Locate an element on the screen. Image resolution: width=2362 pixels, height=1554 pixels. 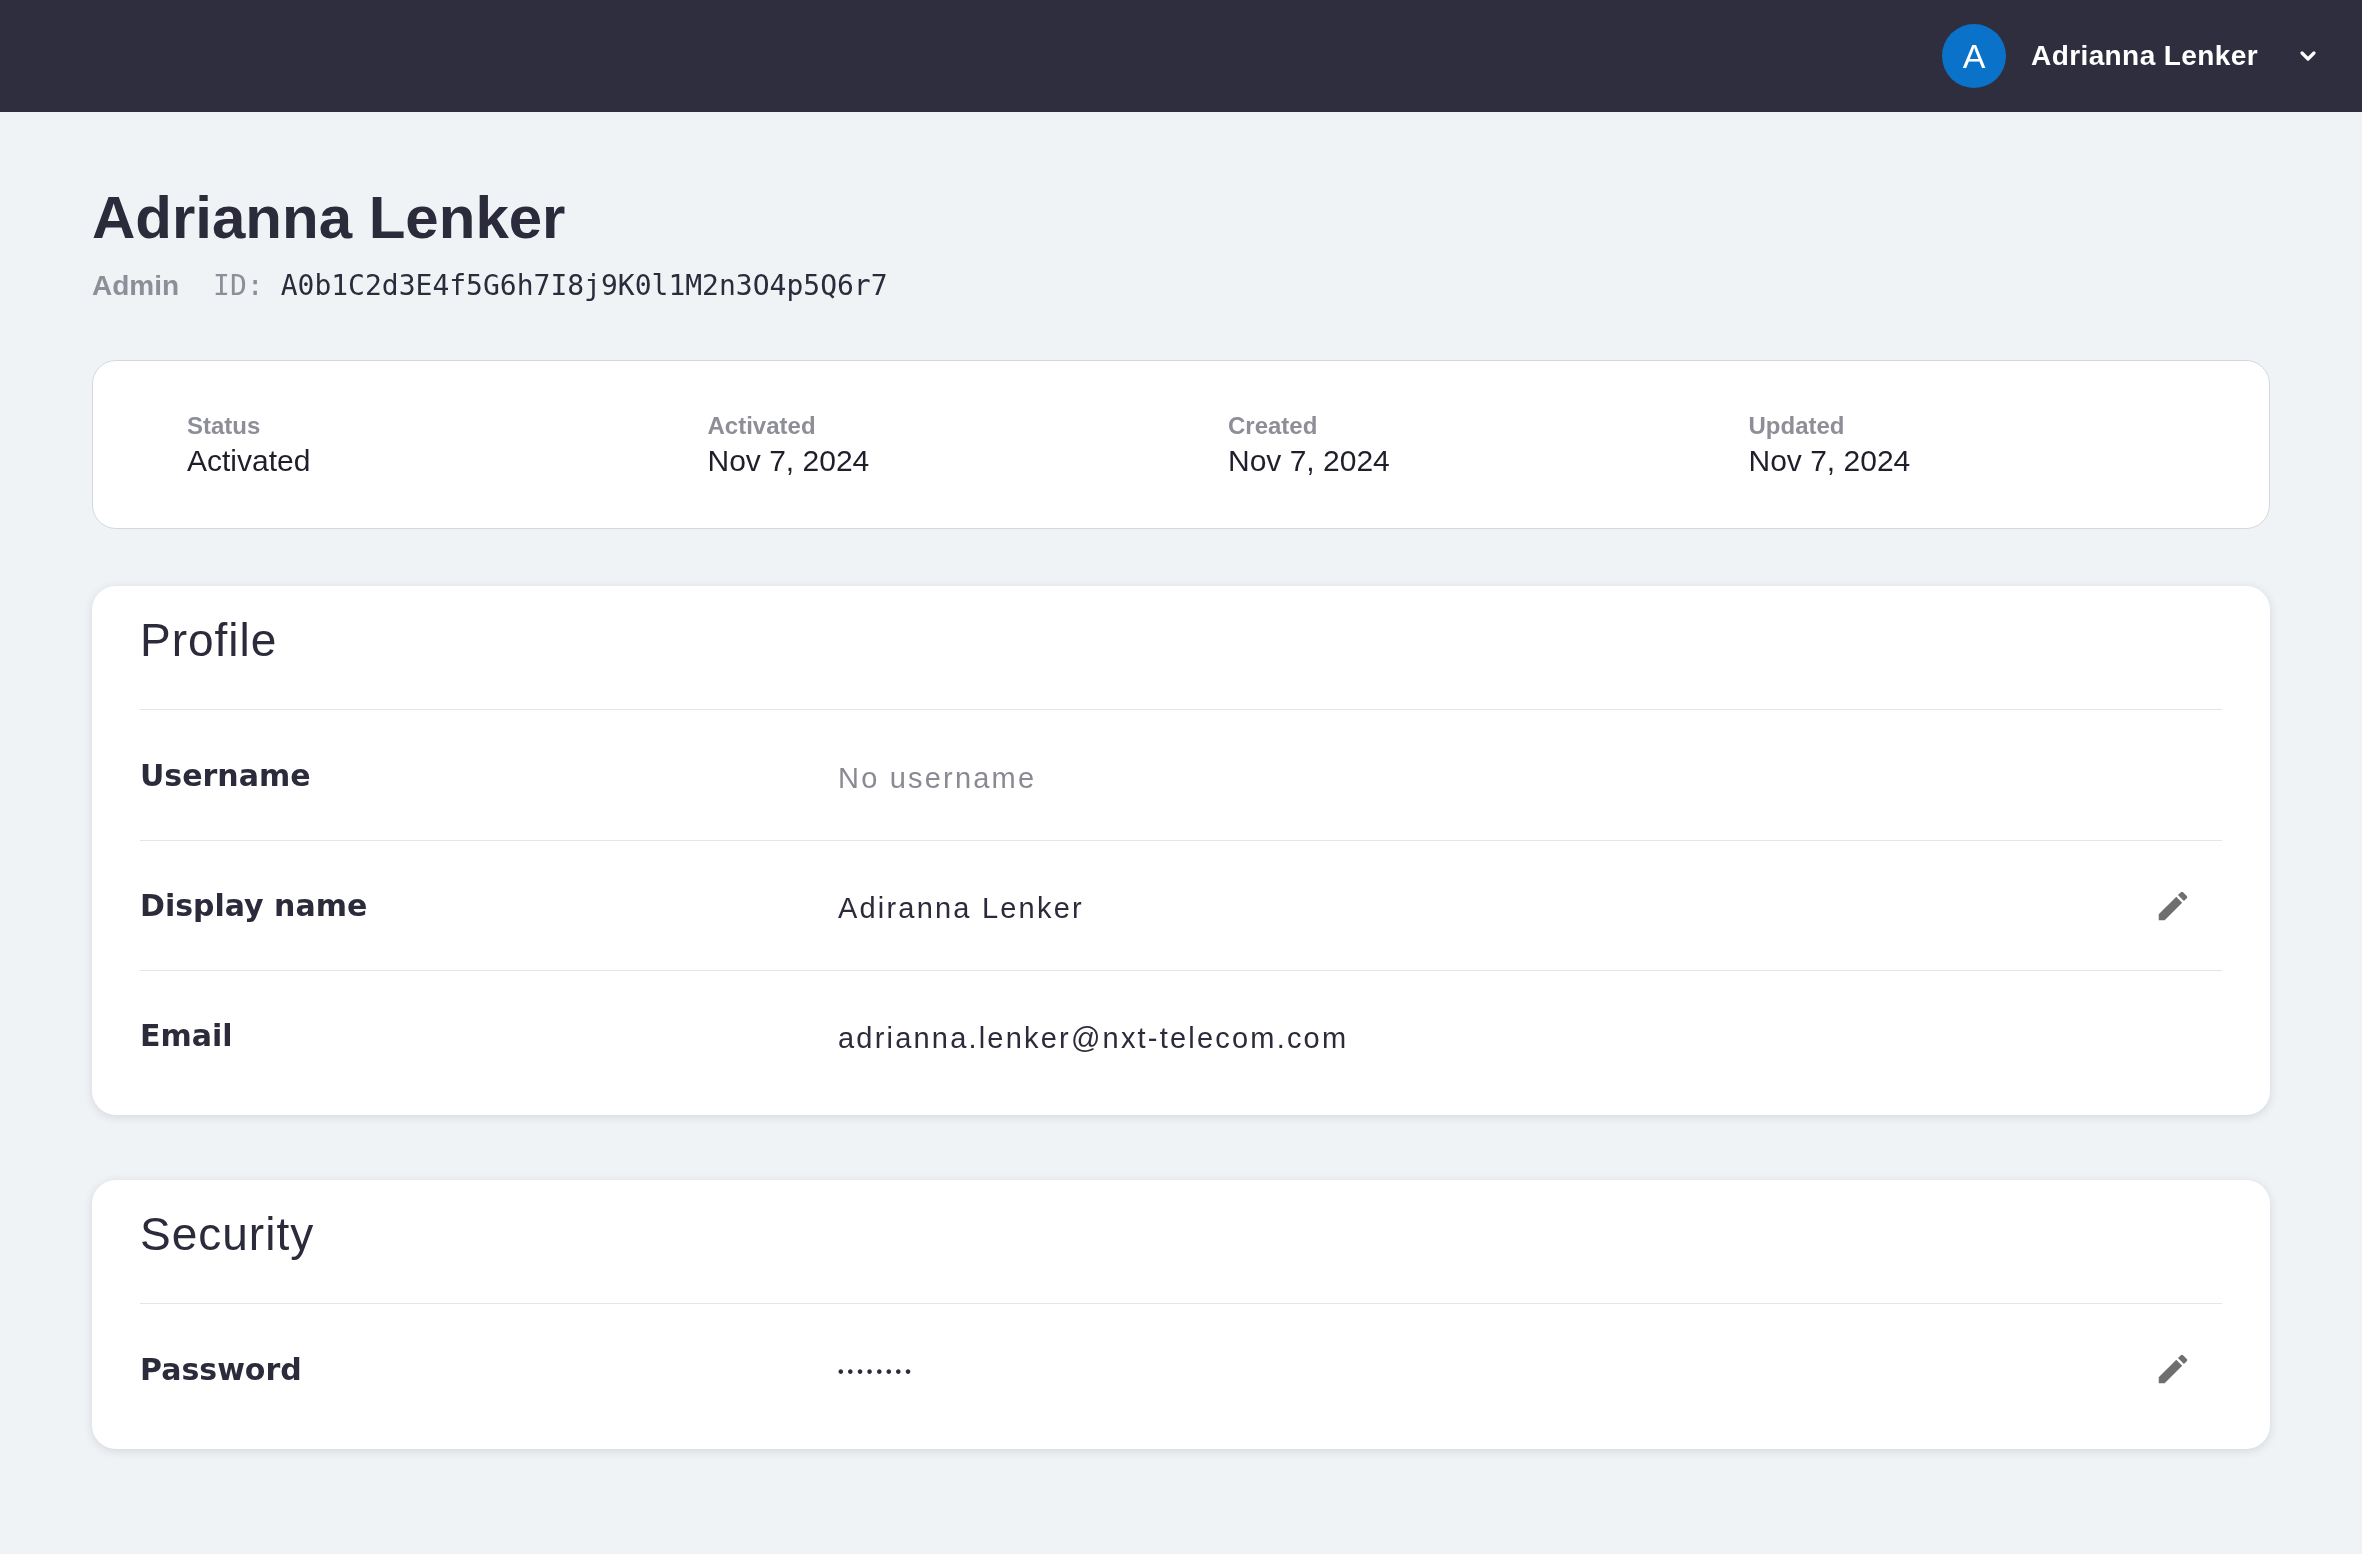
section-title: Profile is located at coordinates (209, 639).